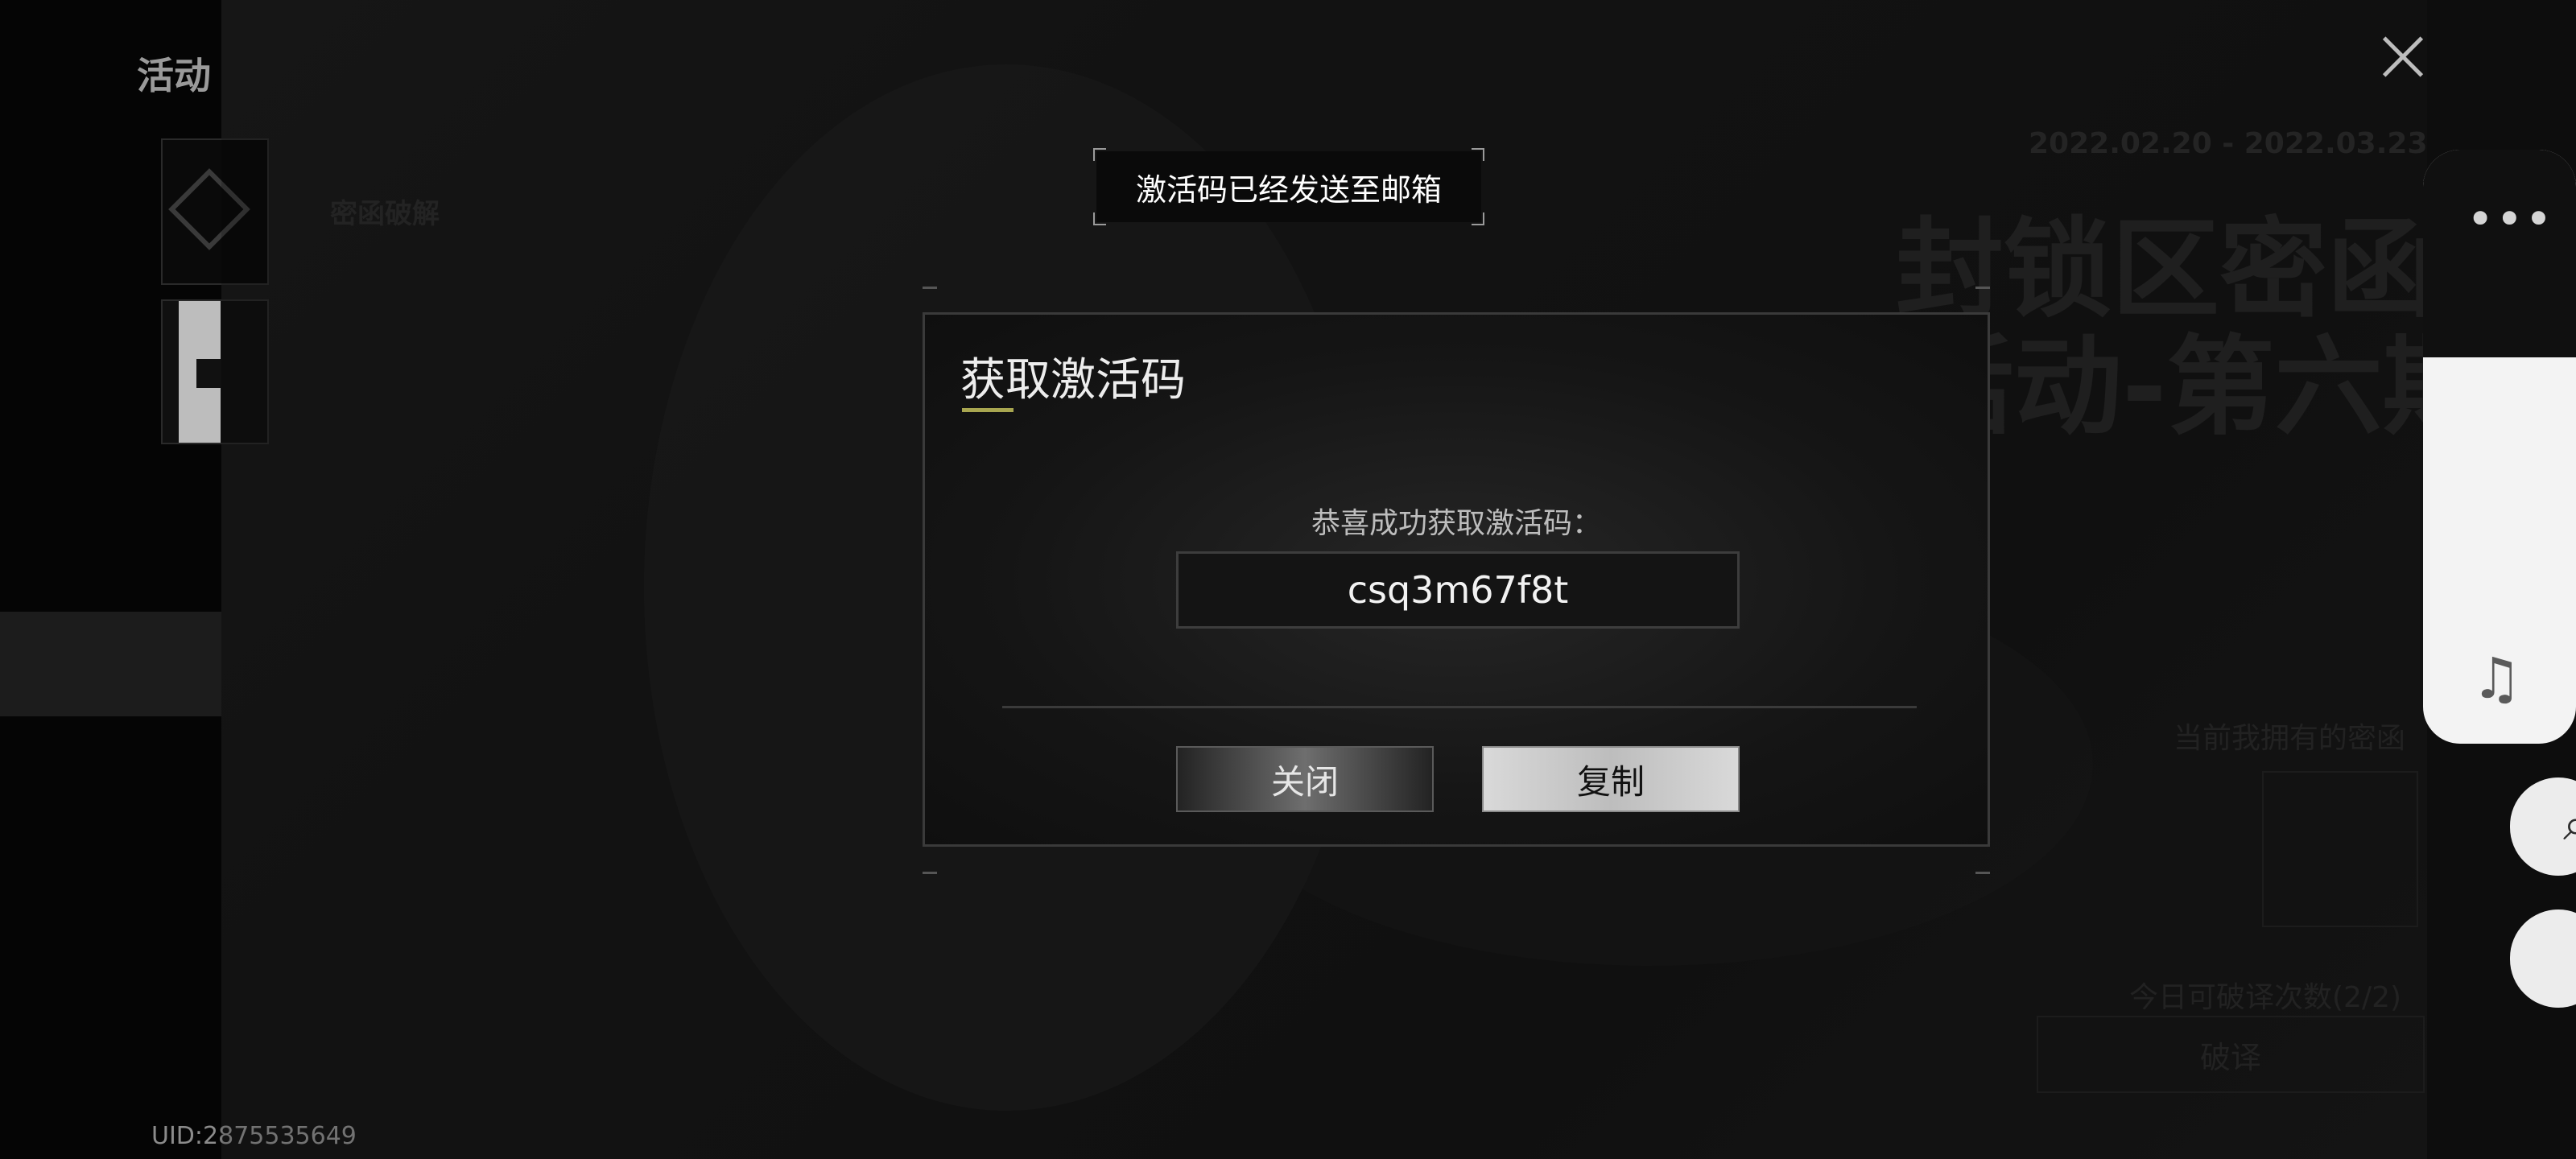 This screenshot has height=1159, width=2576. I want to click on dialog-divider, so click(1459, 707).